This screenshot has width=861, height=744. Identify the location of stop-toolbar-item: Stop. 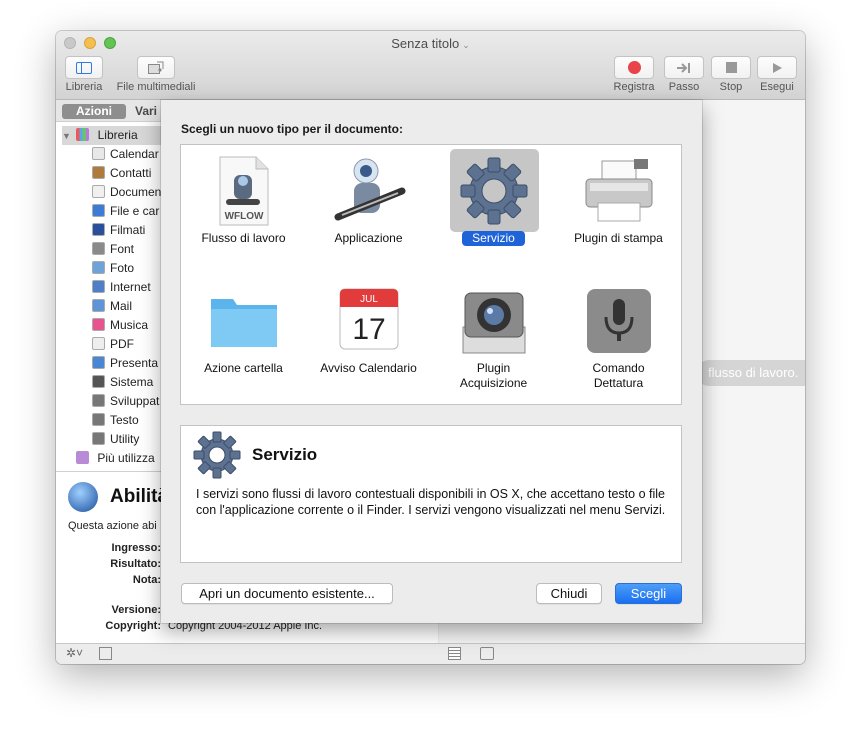
(731, 74).